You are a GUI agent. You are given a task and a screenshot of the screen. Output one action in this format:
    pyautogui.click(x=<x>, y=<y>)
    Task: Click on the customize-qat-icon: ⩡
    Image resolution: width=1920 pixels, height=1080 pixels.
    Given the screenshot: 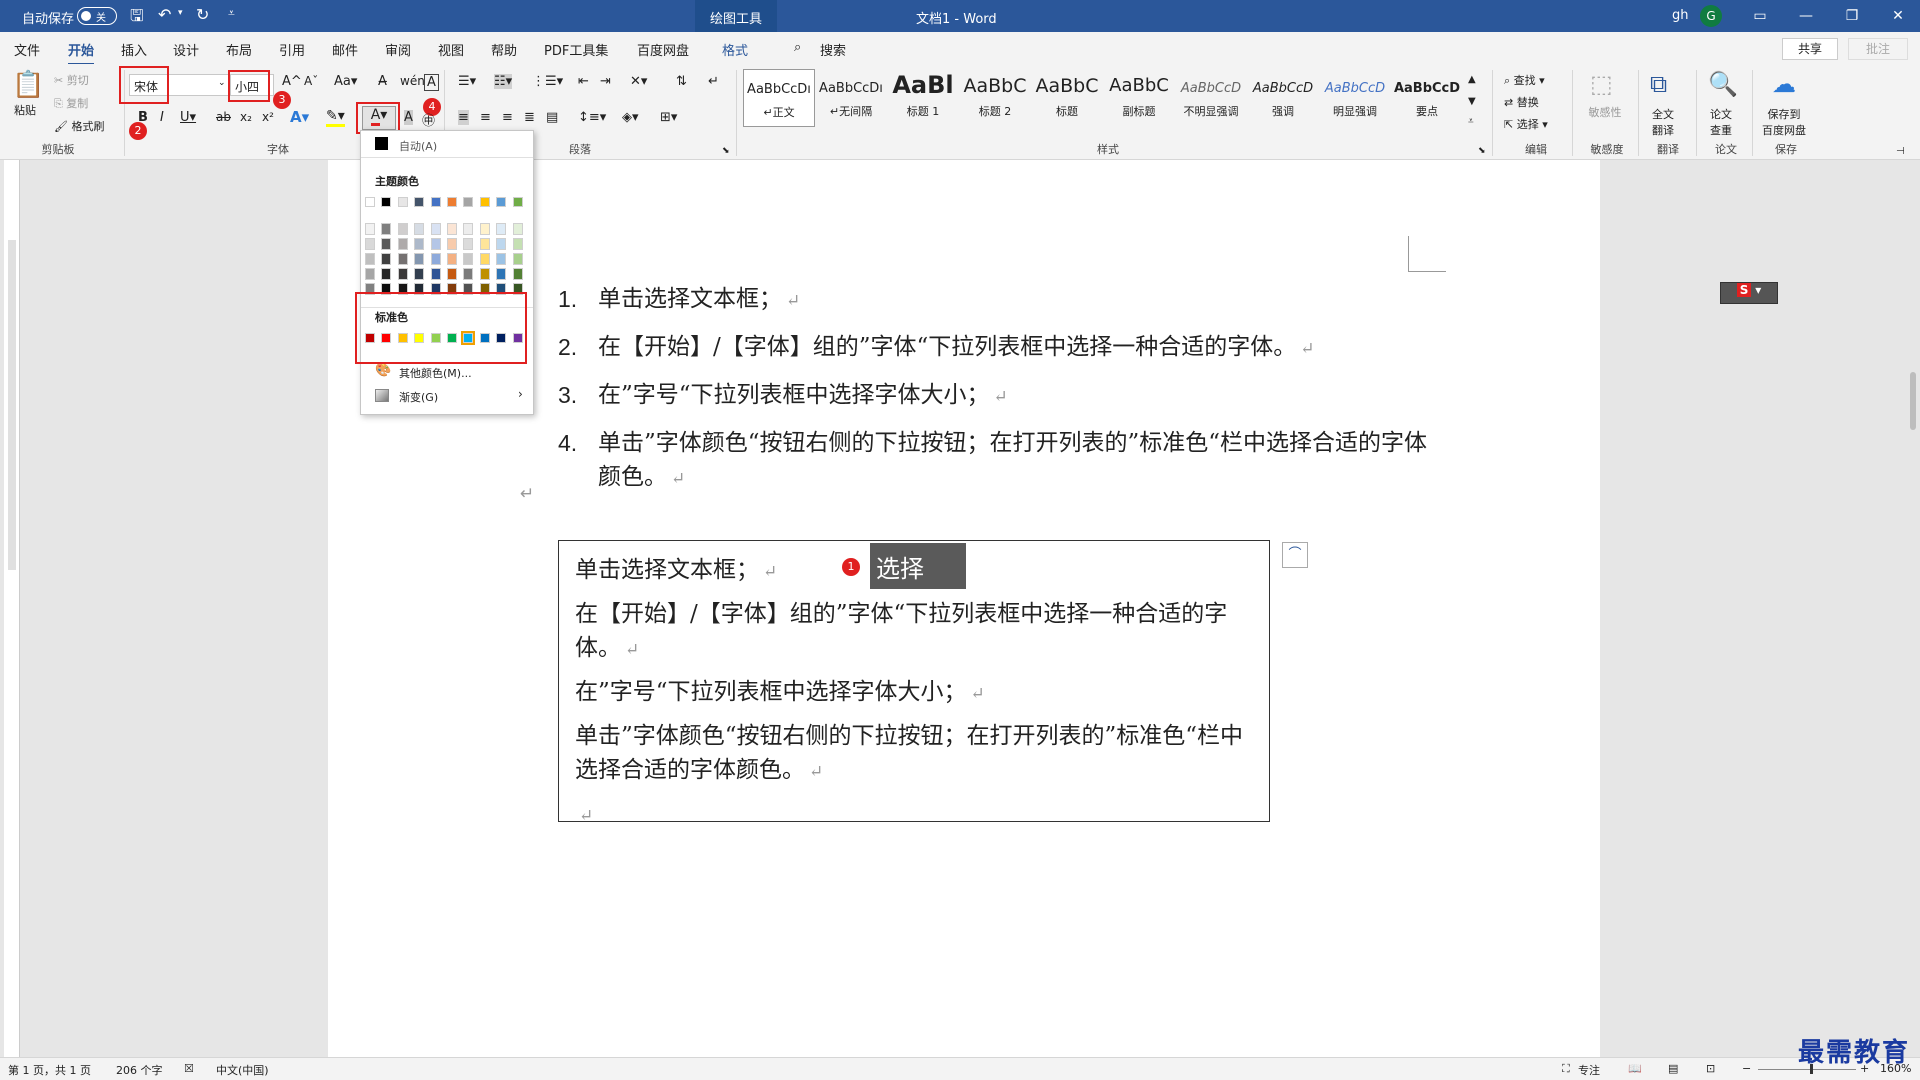 What is the action you would take?
    pyautogui.click(x=231, y=13)
    